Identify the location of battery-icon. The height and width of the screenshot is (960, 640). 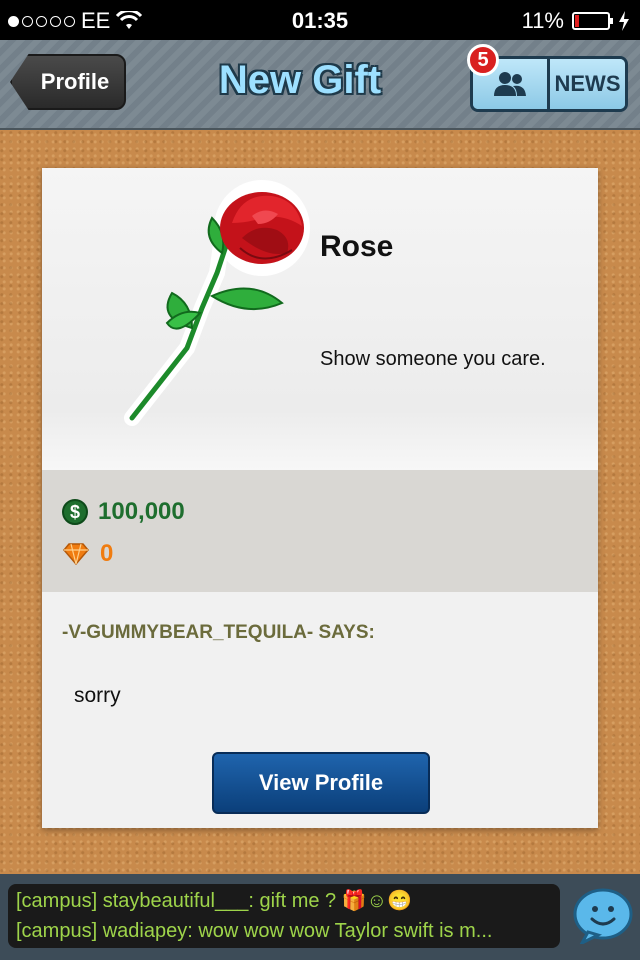
(592, 21).